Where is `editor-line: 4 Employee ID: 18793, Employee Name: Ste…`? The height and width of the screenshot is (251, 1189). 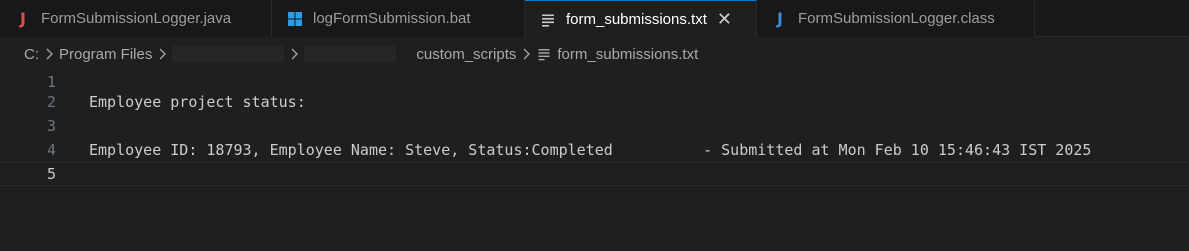 editor-line: 4 Employee ID: 18793, Employee Name: Ste… is located at coordinates (594, 150).